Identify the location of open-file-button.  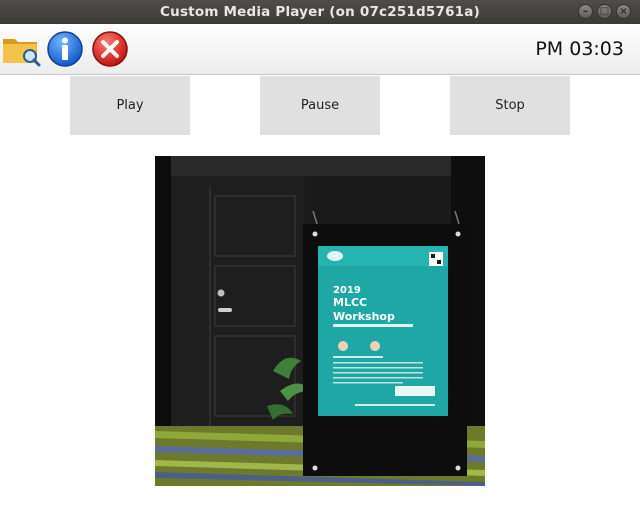
(21, 49).